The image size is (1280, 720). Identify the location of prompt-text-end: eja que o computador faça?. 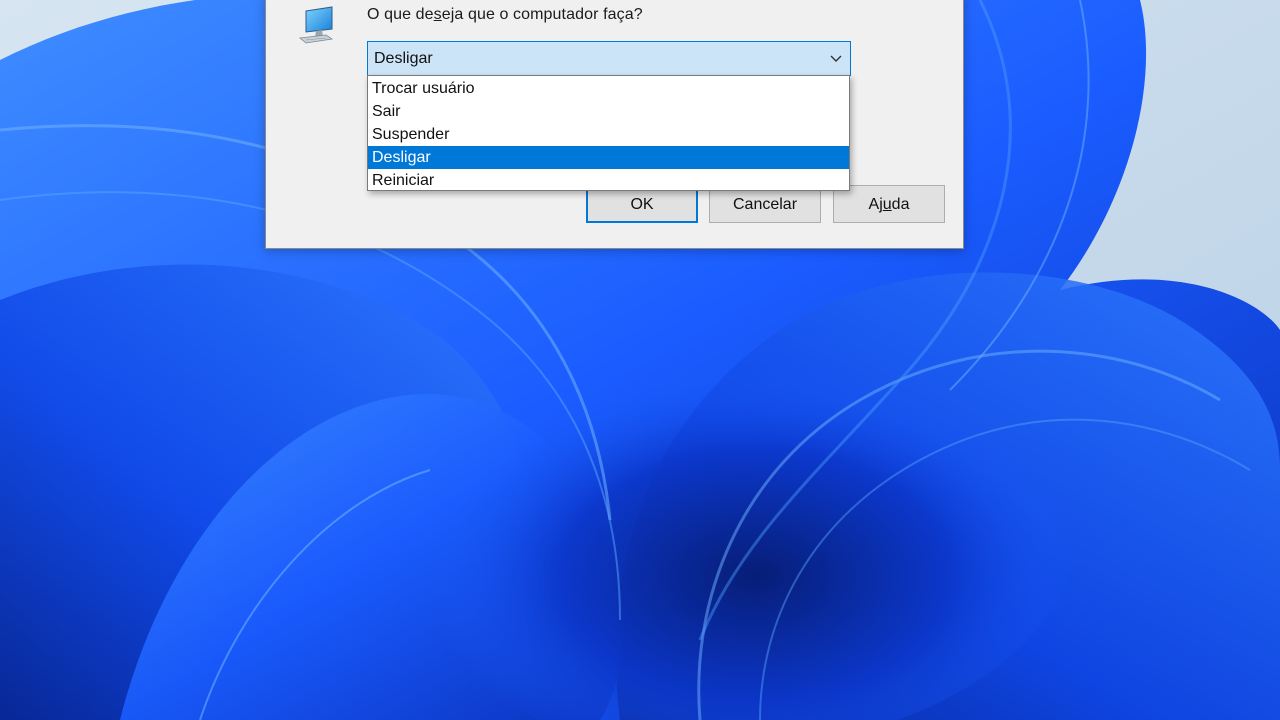
(542, 14).